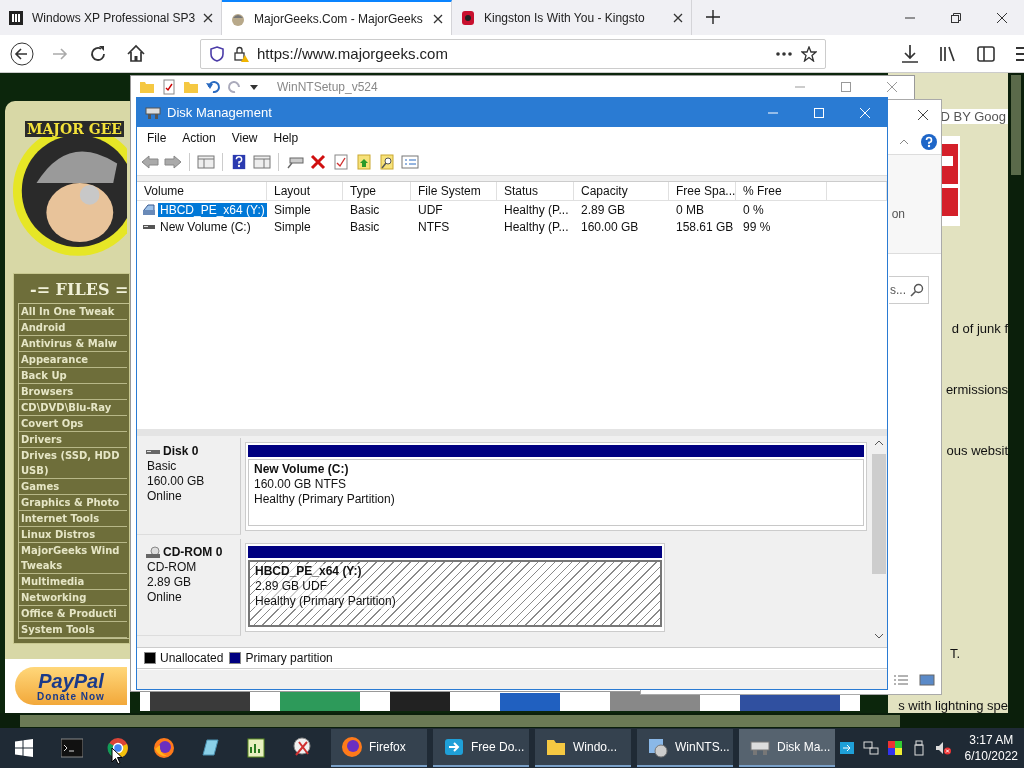  I want to click on category-link: System Tools, so click(73, 630).